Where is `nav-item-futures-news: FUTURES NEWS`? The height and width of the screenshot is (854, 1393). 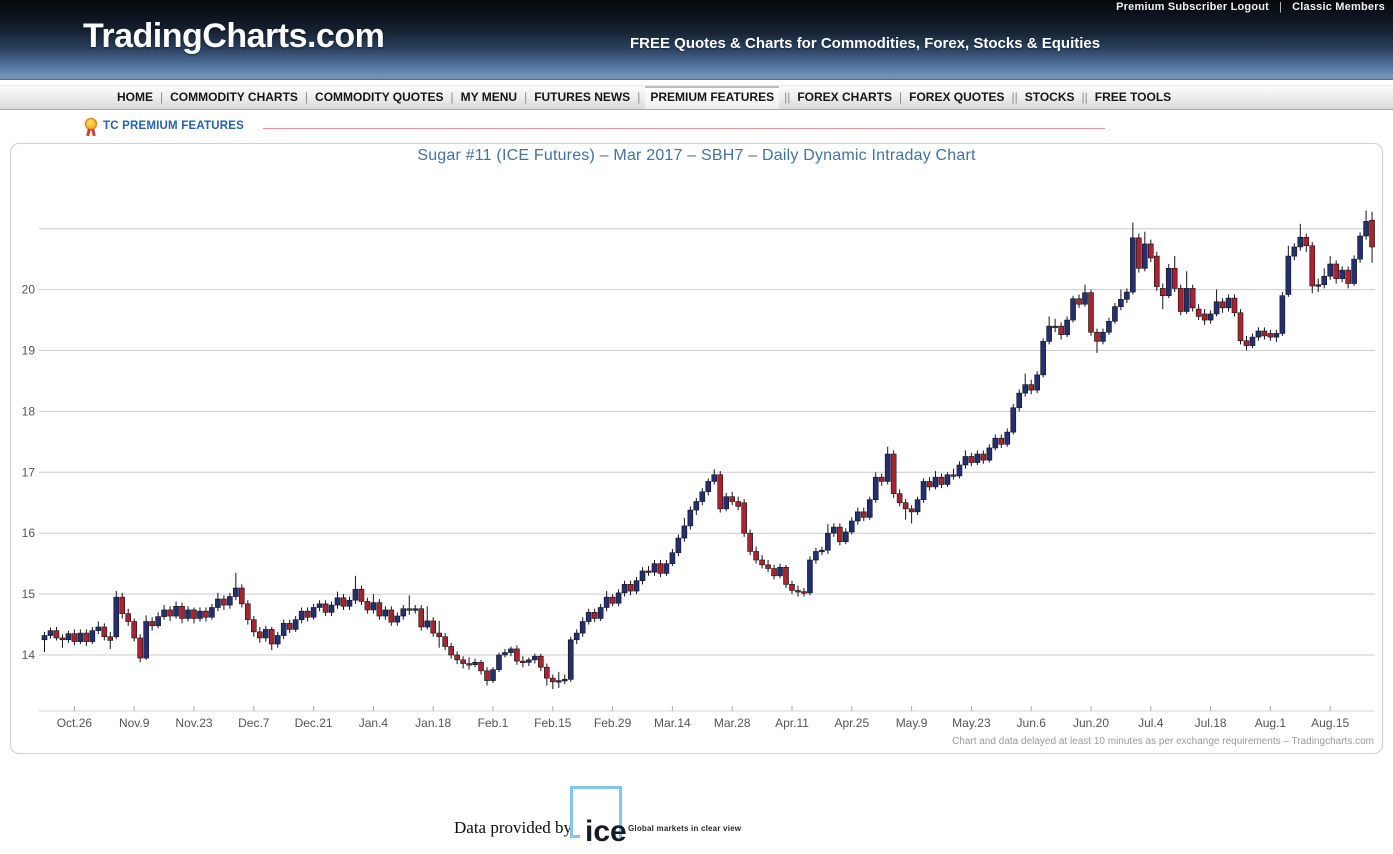
nav-item-futures-news: FUTURES NEWS is located at coordinates (582, 97).